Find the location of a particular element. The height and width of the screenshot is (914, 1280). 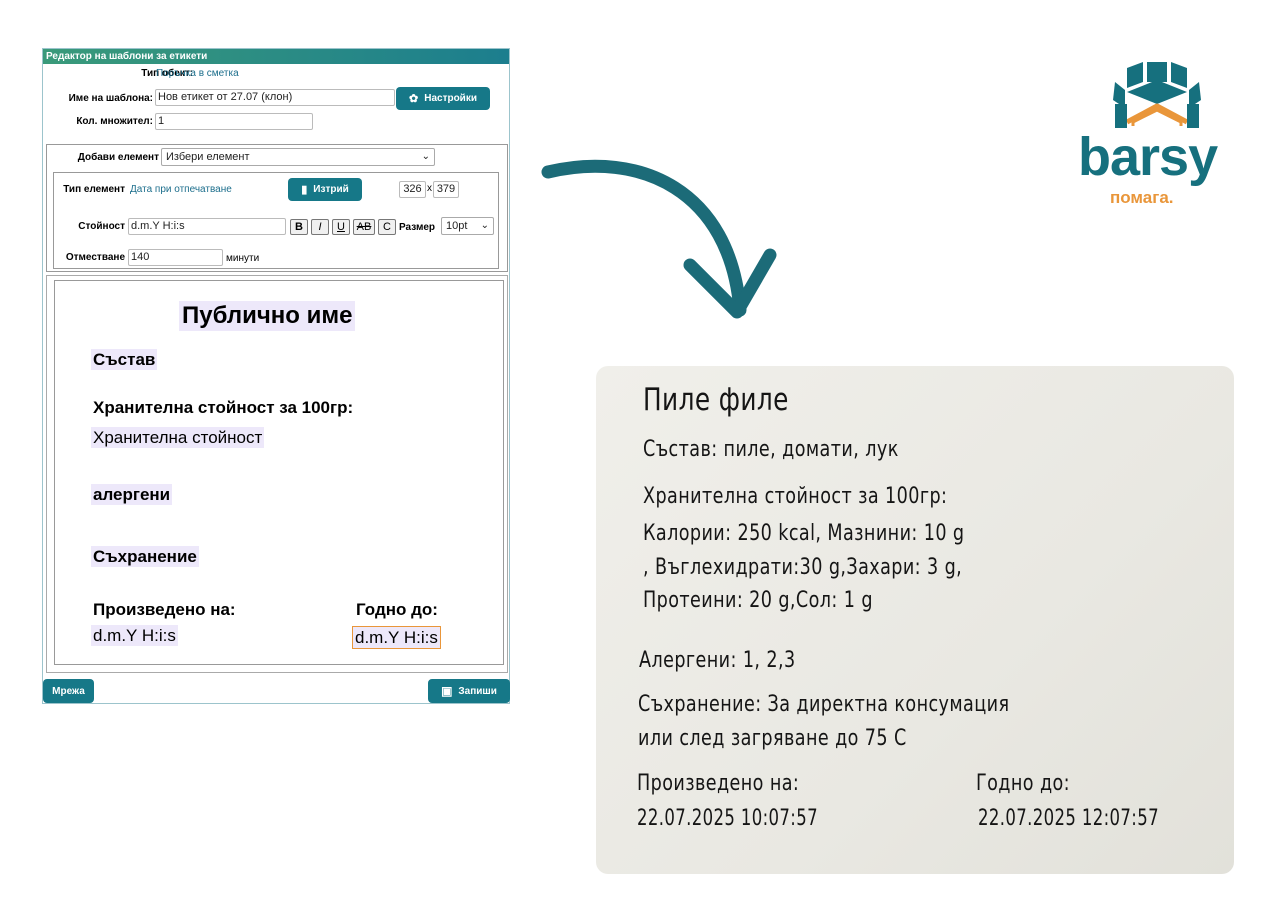

position-x-input: 326 is located at coordinates (412, 189).